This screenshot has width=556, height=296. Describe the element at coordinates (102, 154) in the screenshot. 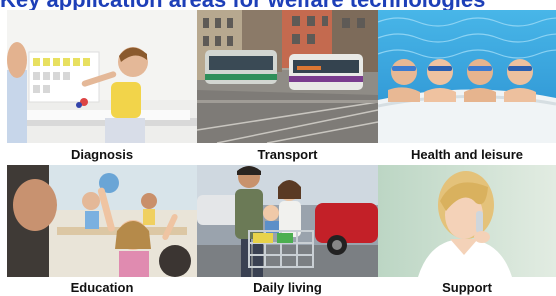

I see `tile-label: Diagnosis` at that location.